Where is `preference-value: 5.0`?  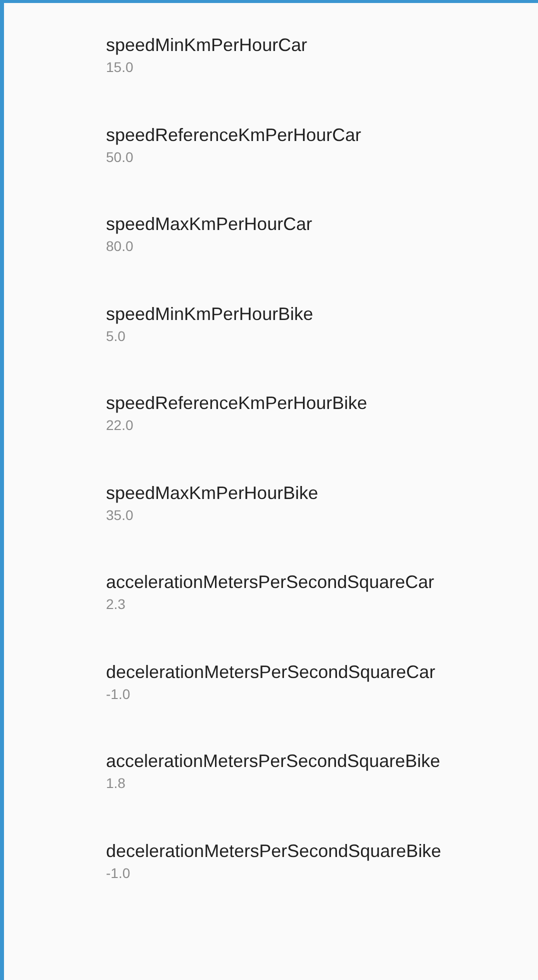
preference-value: 5.0 is located at coordinates (116, 336).